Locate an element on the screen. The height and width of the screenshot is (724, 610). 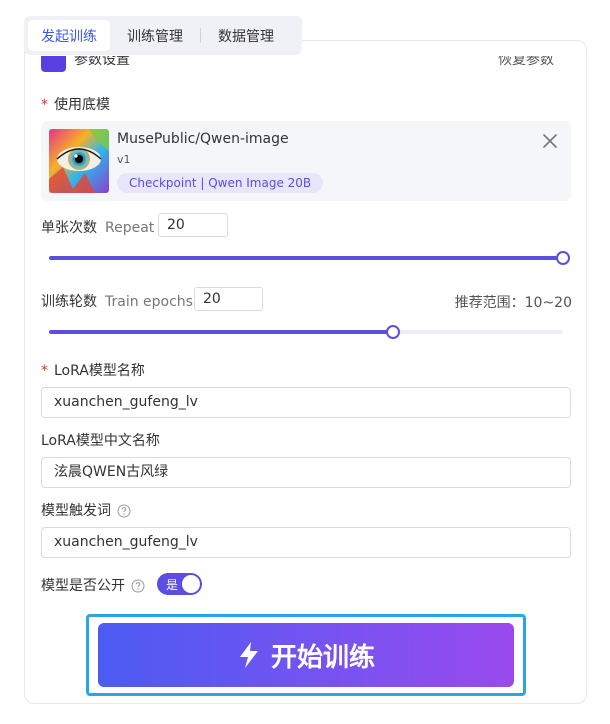
start-training-label: 开始训练 is located at coordinates (322, 657).